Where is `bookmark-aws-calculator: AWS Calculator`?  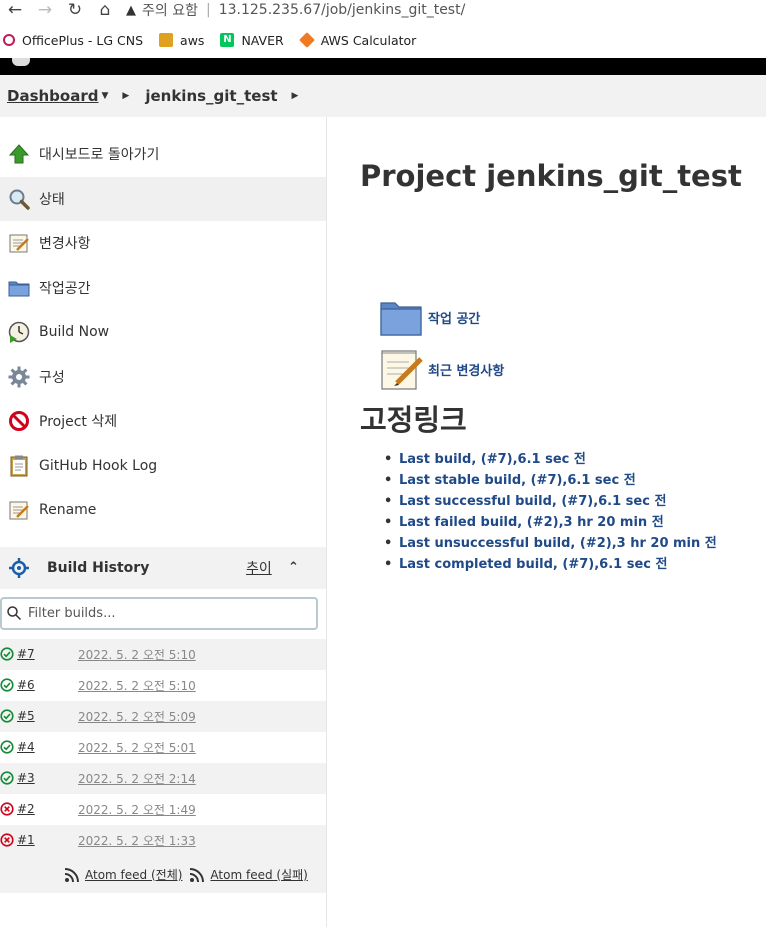
bookmark-aws-calculator: AWS Calculator is located at coordinates (357, 40).